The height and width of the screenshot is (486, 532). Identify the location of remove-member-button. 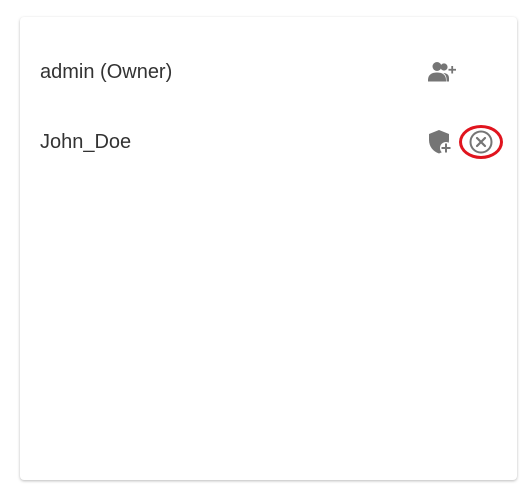
(481, 142).